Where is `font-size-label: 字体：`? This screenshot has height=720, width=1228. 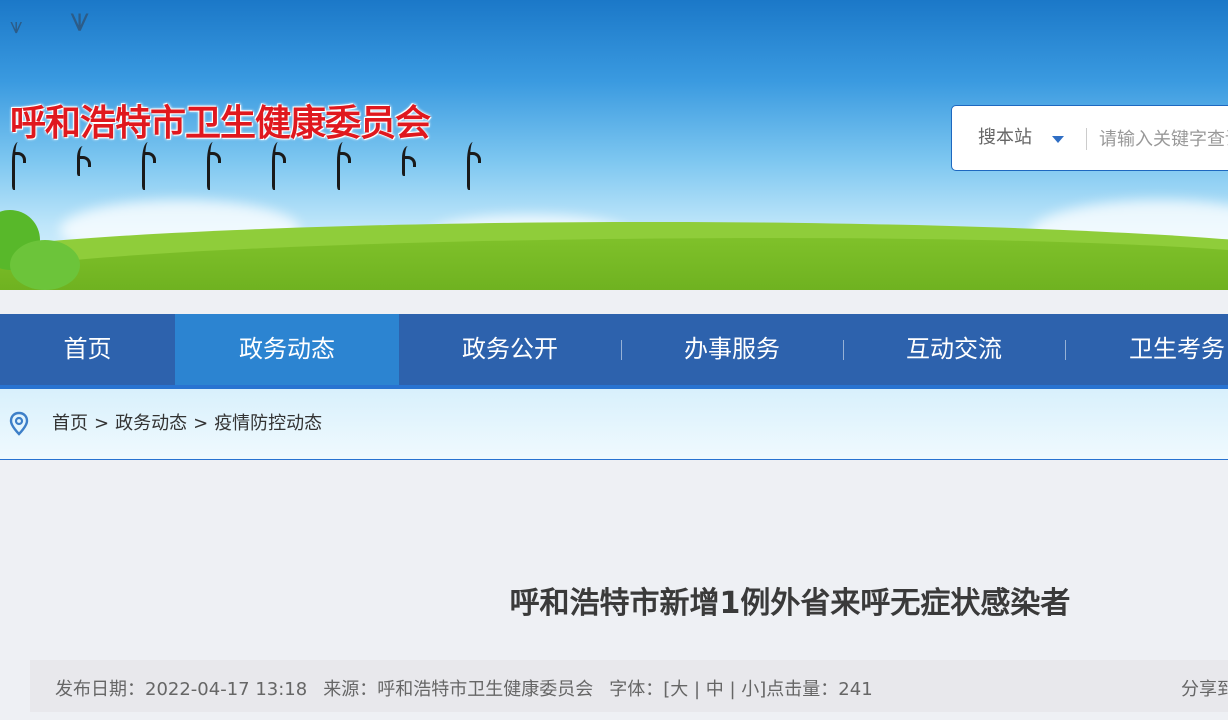
font-size-label: 字体： is located at coordinates (636, 689).